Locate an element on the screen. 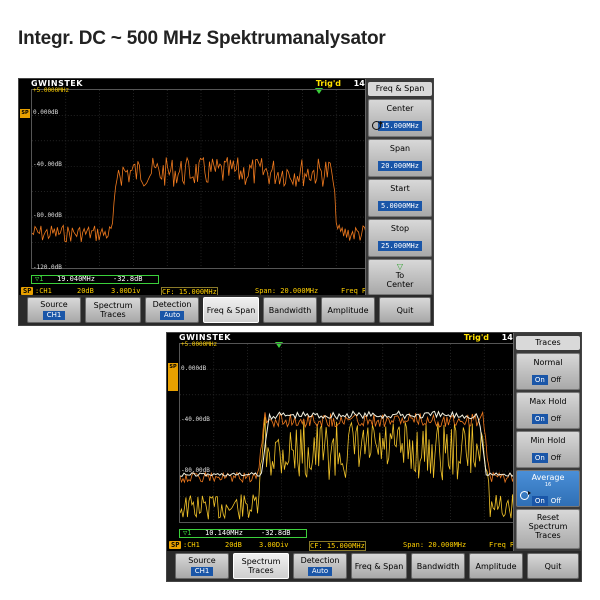 The width and height of the screenshot is (600, 600). freq-span-label: Freq & Span is located at coordinates (231, 310).